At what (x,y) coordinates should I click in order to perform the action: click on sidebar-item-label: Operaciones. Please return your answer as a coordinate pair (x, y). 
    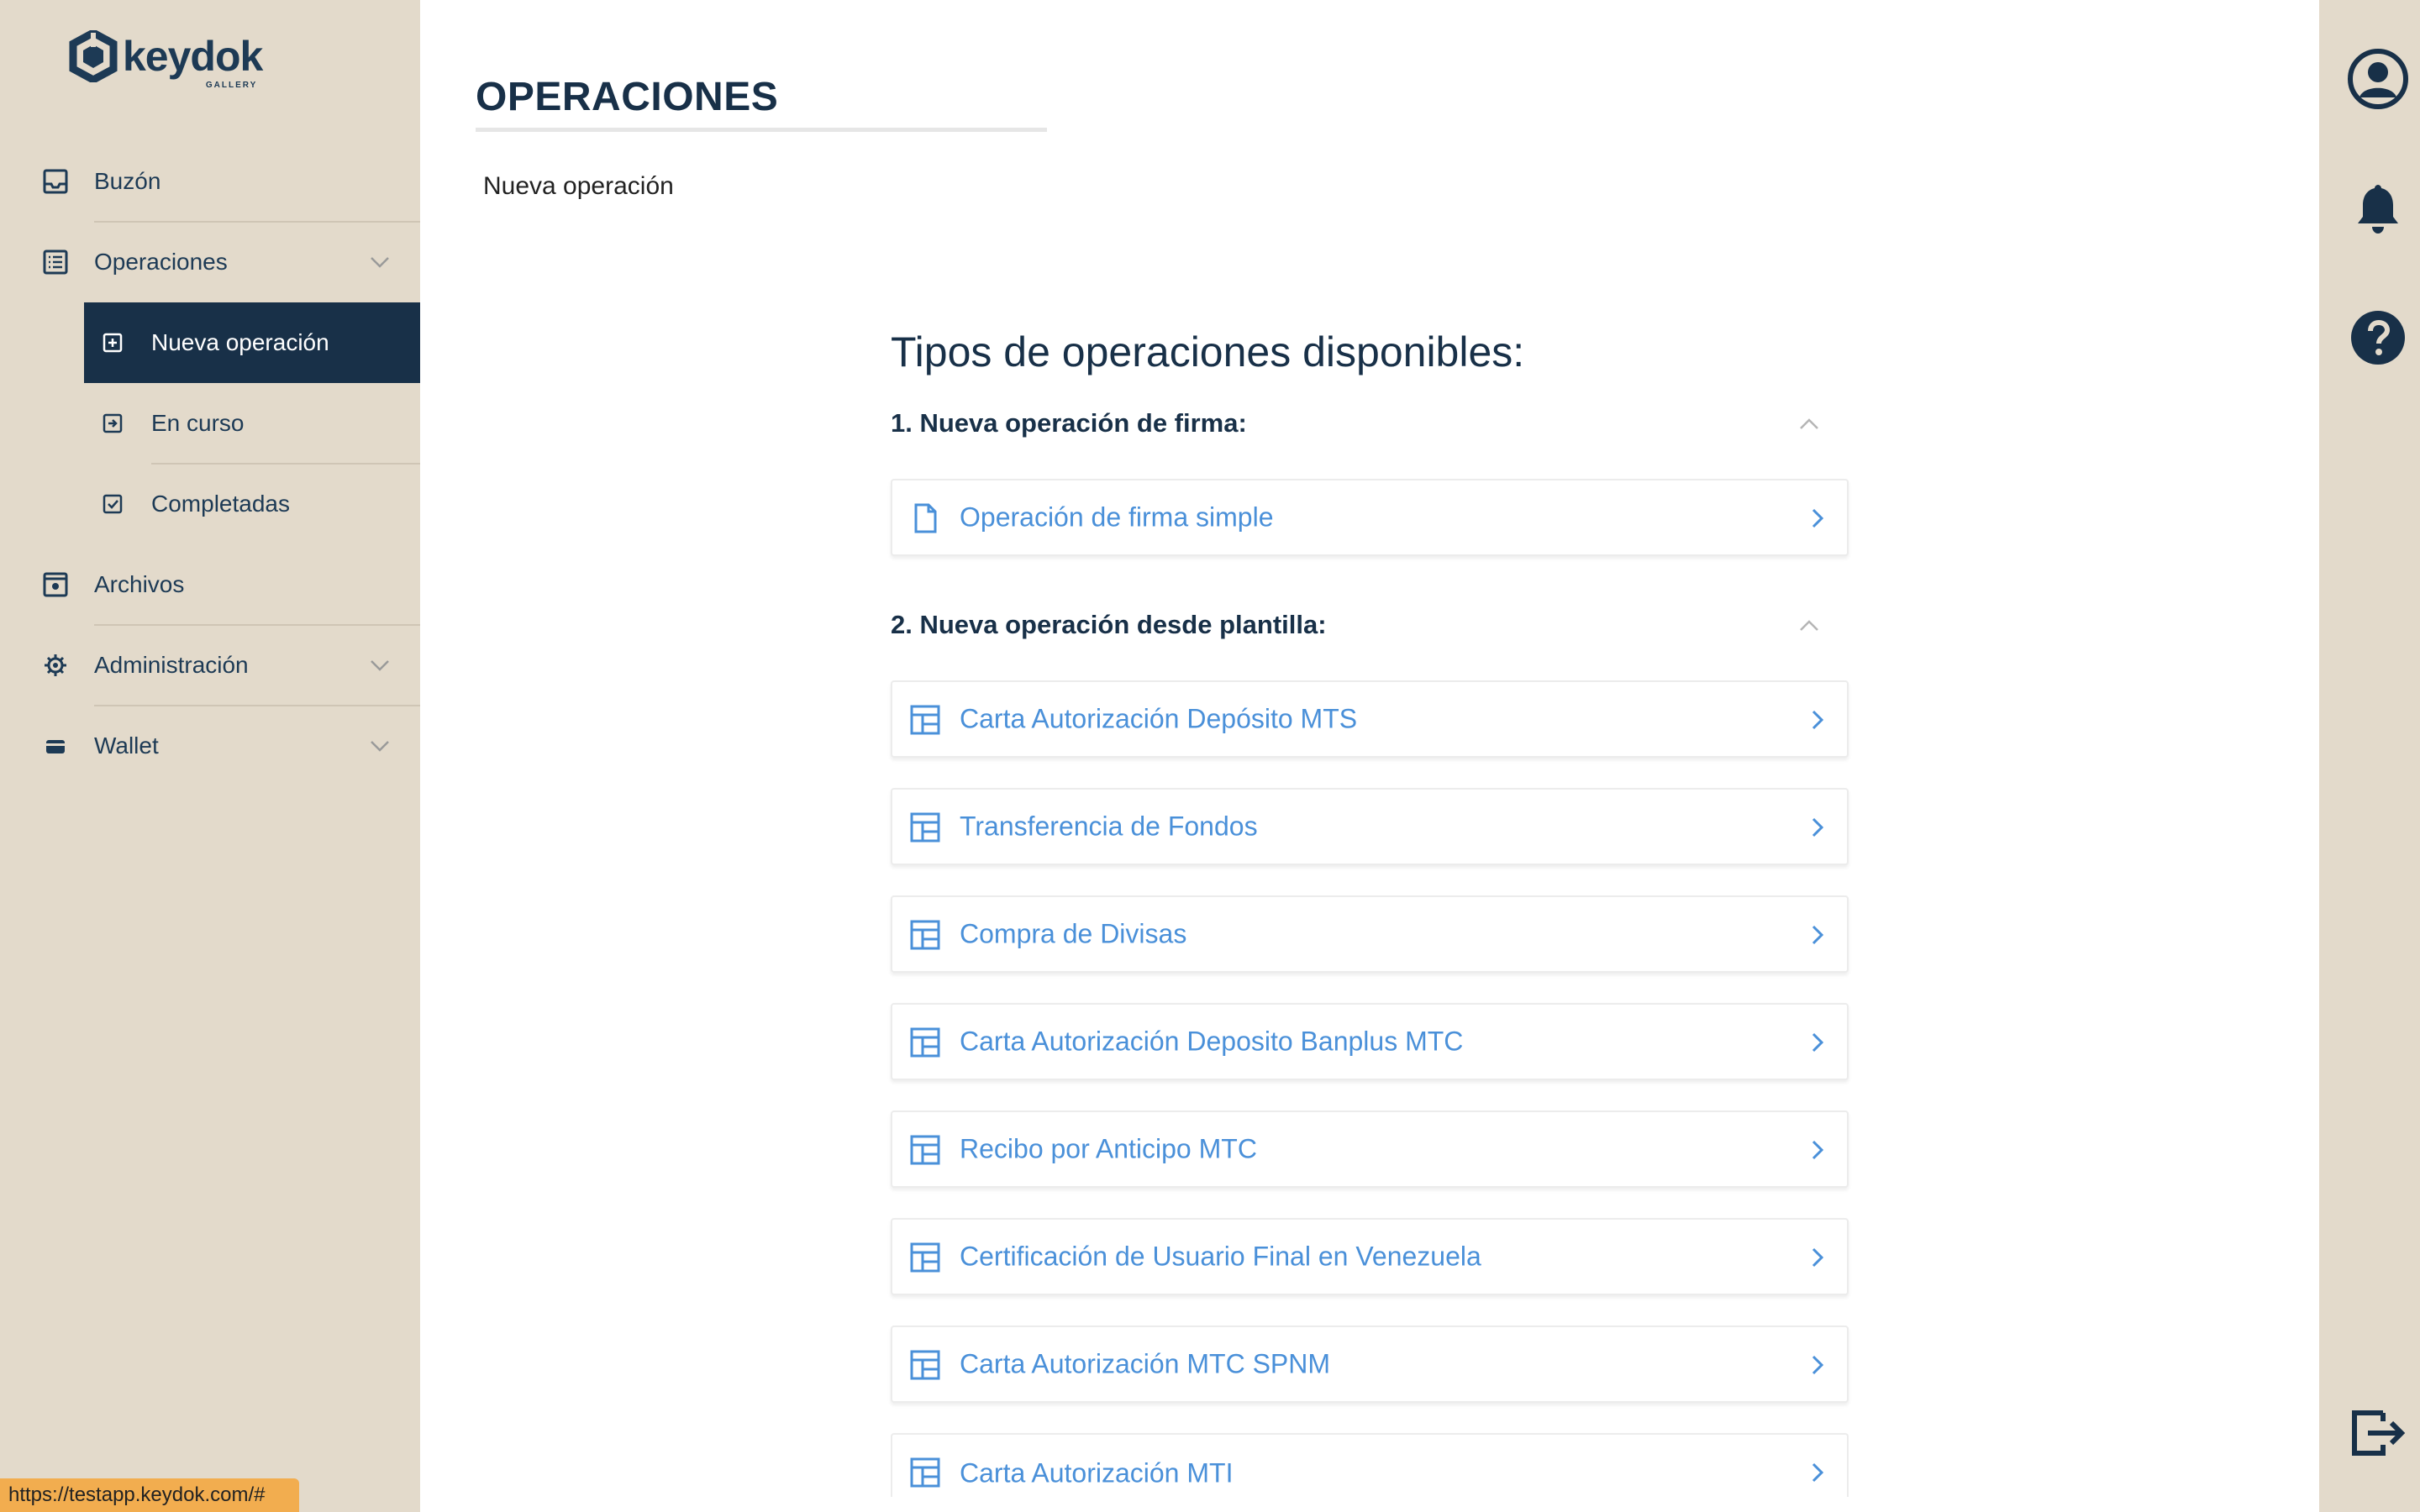
    Looking at the image, I should click on (161, 262).